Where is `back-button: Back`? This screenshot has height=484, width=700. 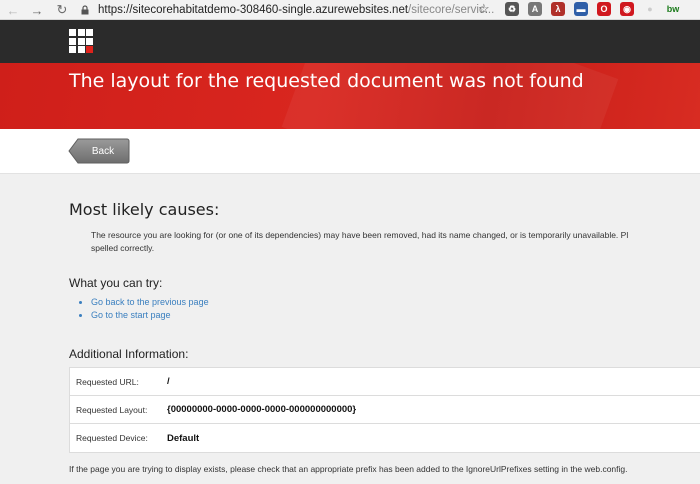 back-button: Back is located at coordinates (99, 151).